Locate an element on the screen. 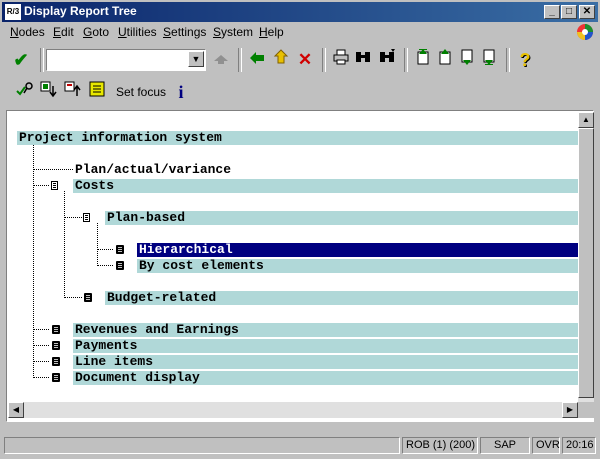 Image resolution: width=600 pixels, height=459 pixels. vertical-scrollbar: ▲ ▼ is located at coordinates (586, 265).